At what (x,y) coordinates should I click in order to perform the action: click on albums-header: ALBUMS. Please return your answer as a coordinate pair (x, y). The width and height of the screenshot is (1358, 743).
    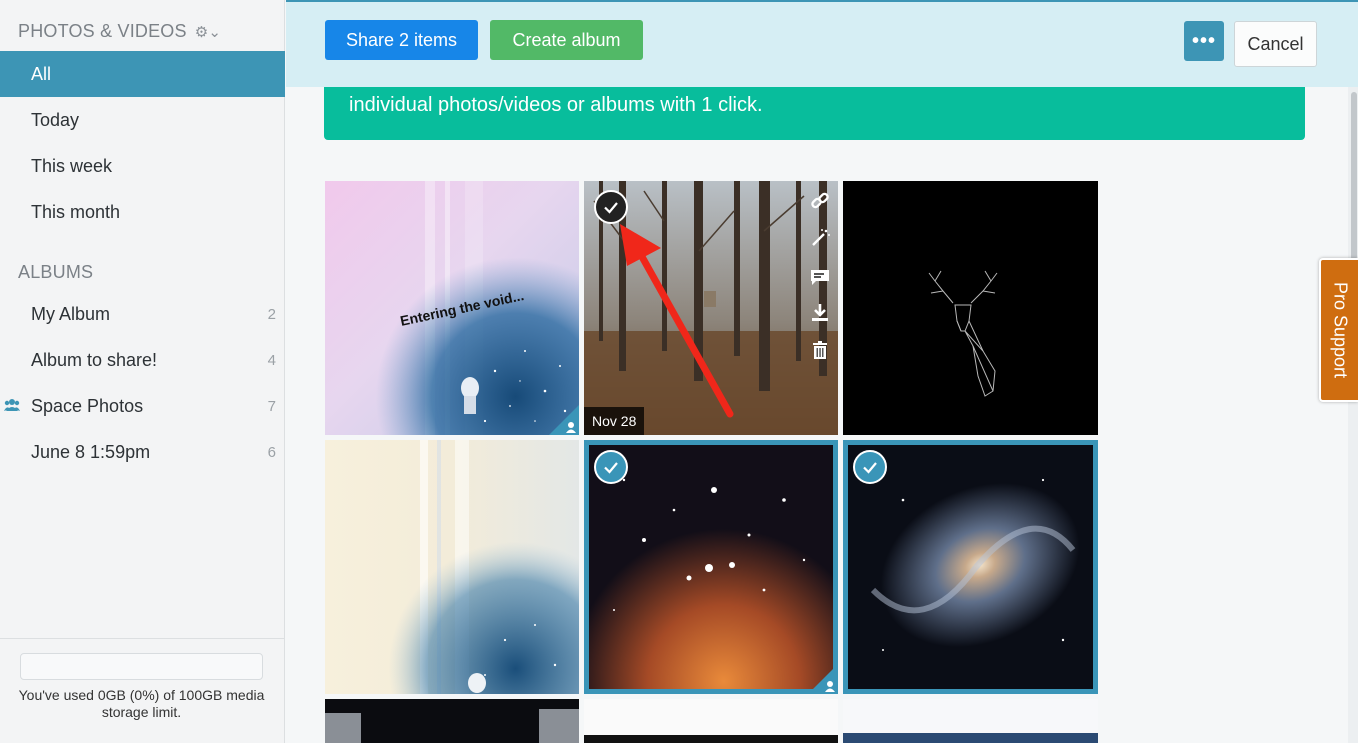
    Looking at the image, I should click on (55, 272).